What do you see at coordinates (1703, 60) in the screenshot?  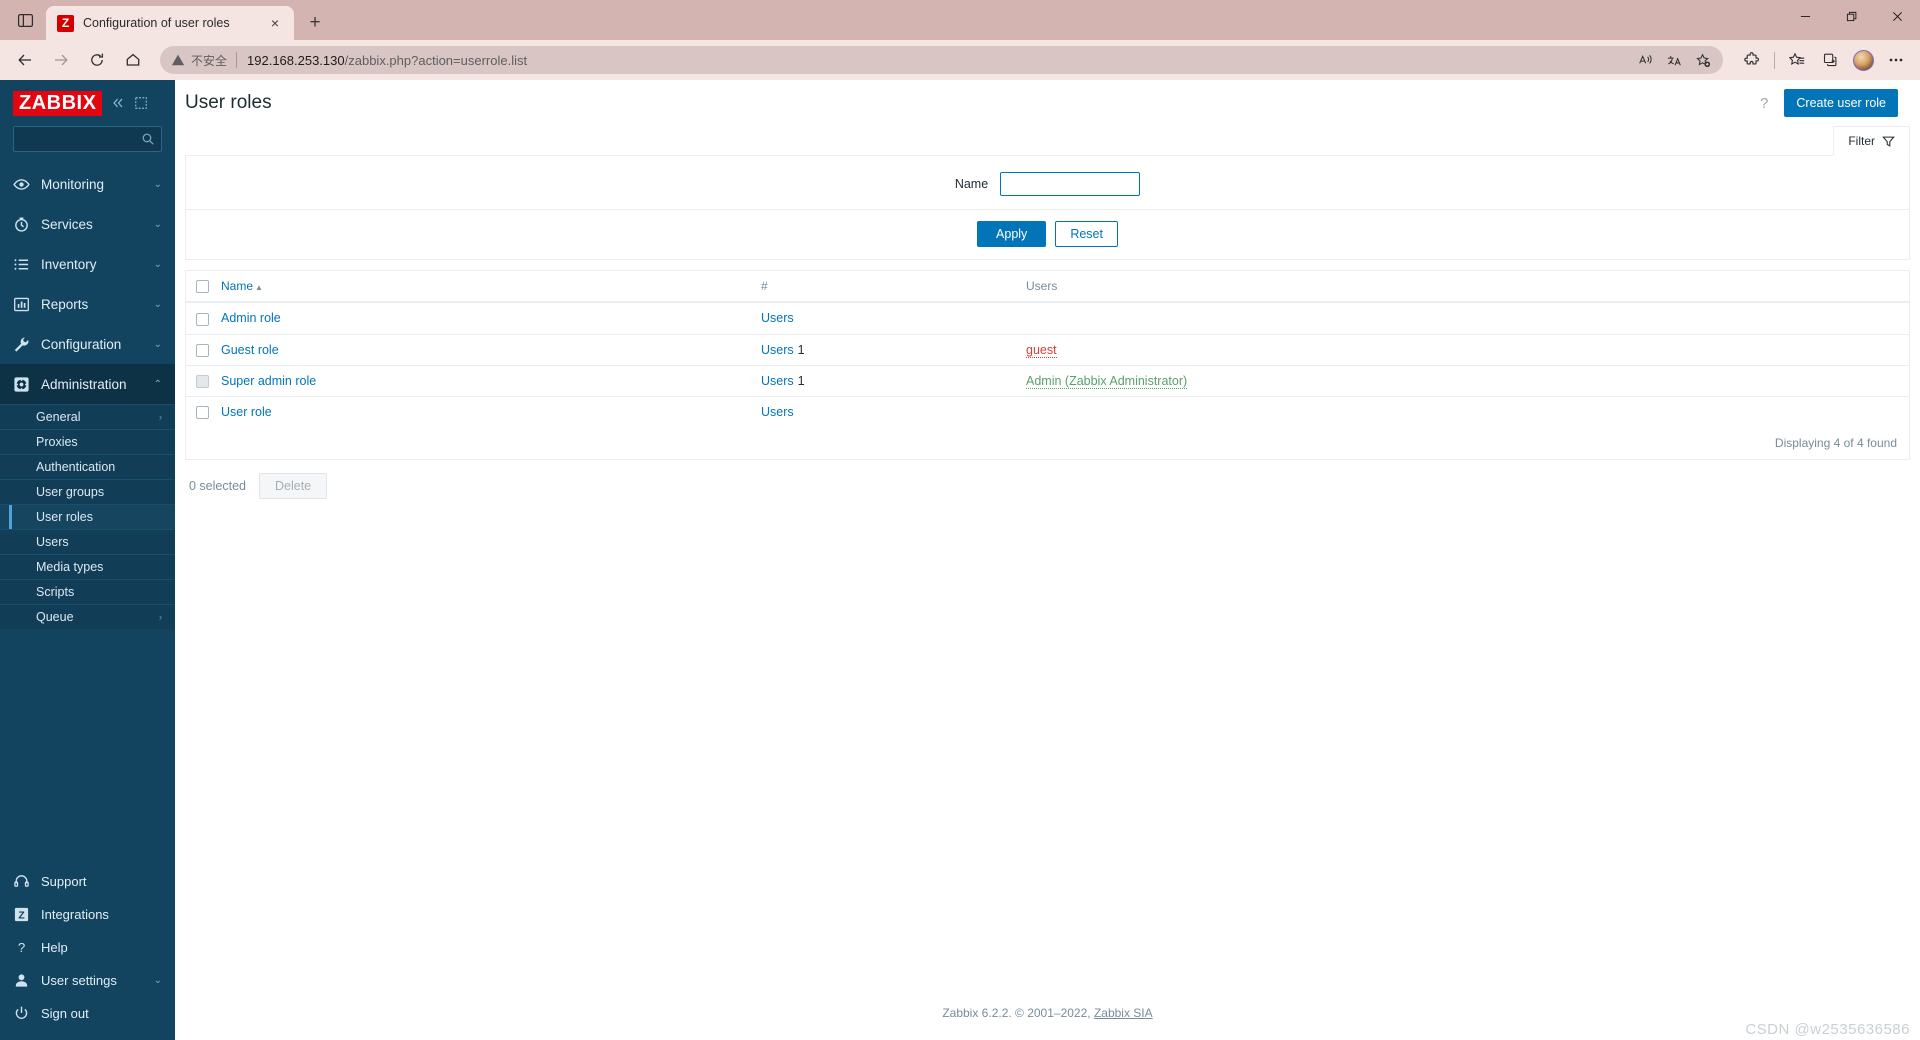 I see `add-favorite-icon` at bounding box center [1703, 60].